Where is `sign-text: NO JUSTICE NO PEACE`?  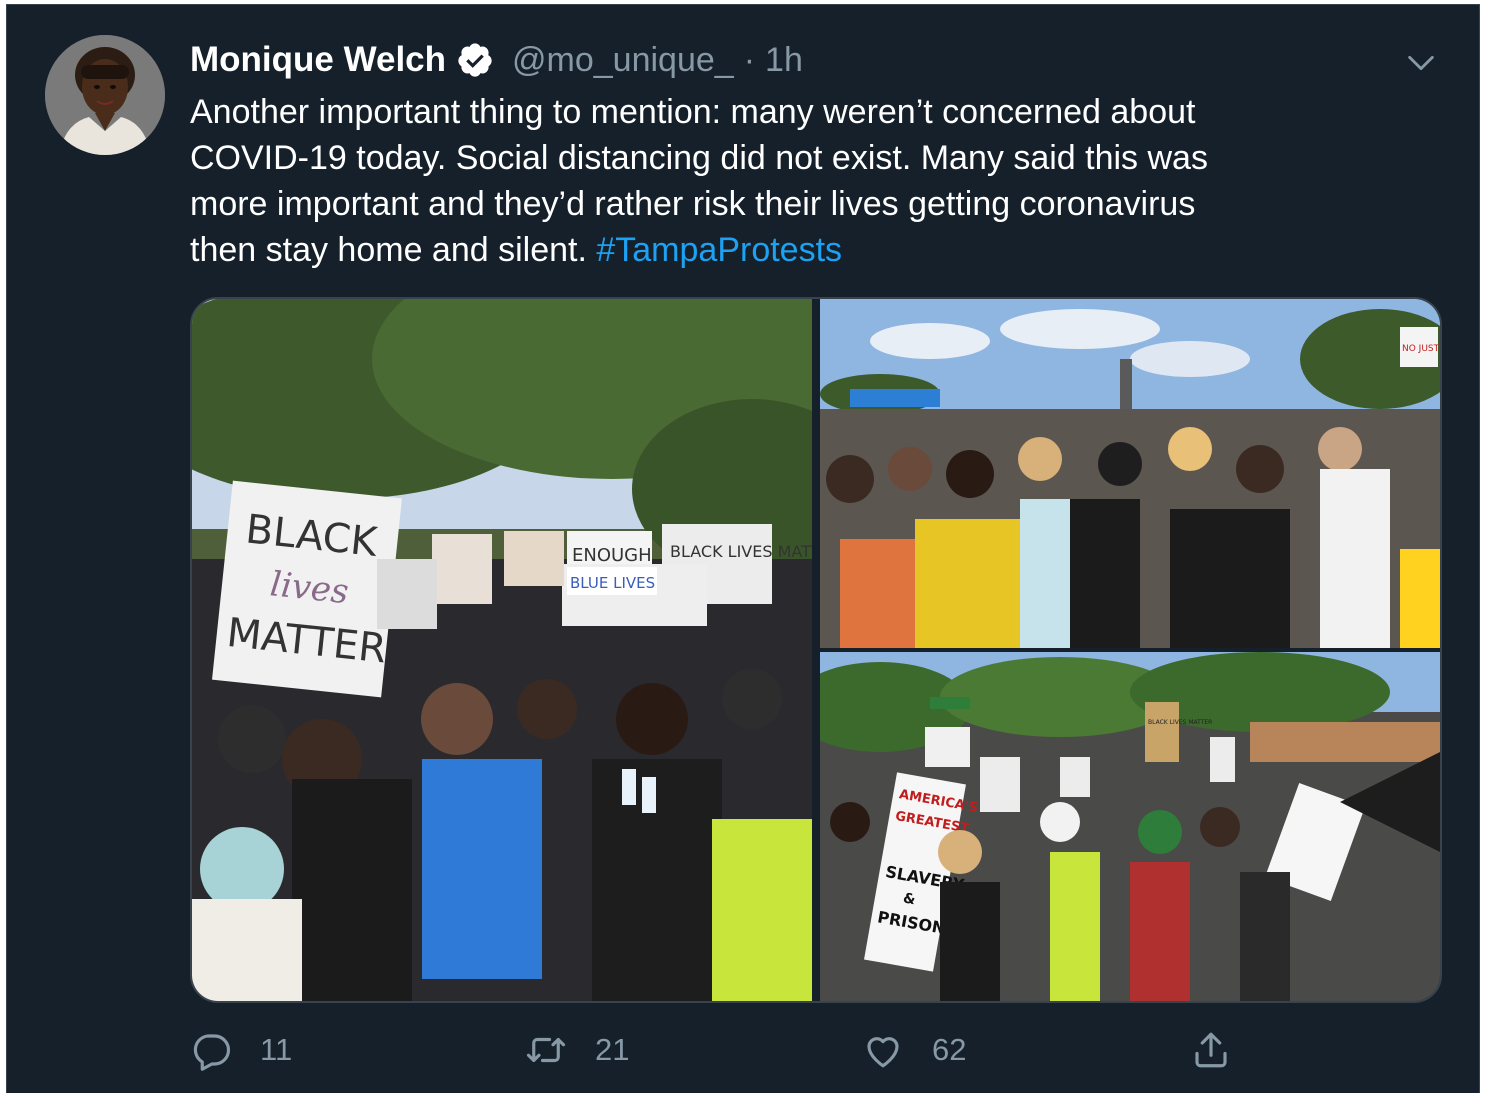 sign-text: NO JUSTICE NO PEACE is located at coordinates (1421, 349).